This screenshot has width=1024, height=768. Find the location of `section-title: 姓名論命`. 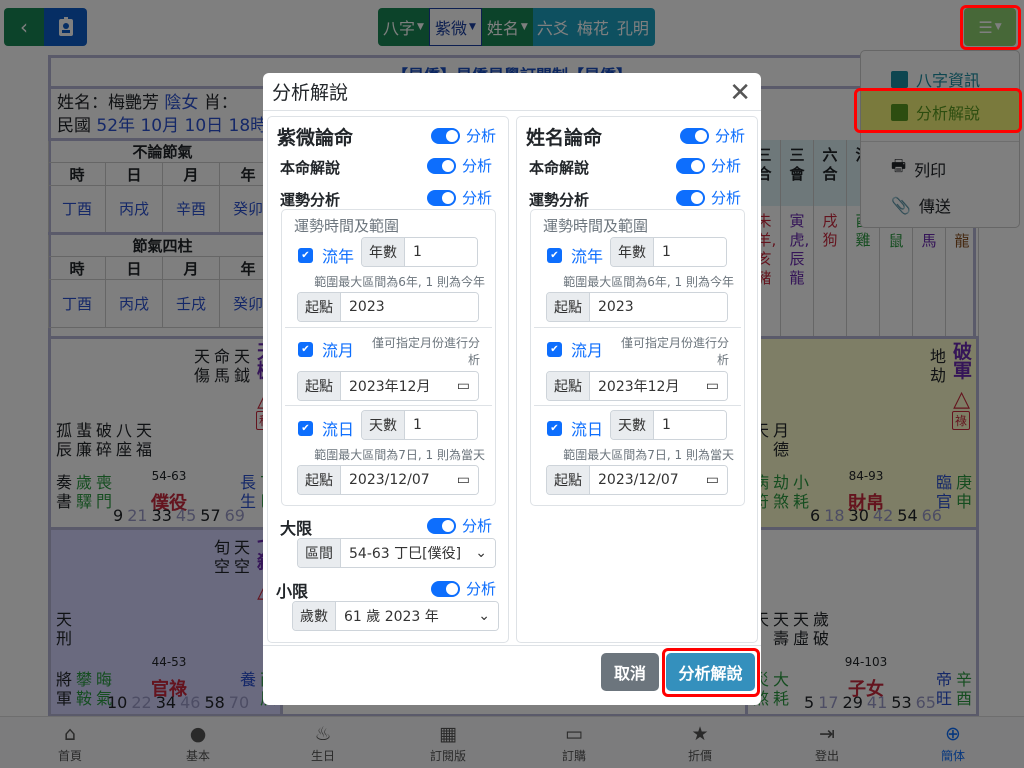

section-title: 姓名論命 is located at coordinates (564, 138).